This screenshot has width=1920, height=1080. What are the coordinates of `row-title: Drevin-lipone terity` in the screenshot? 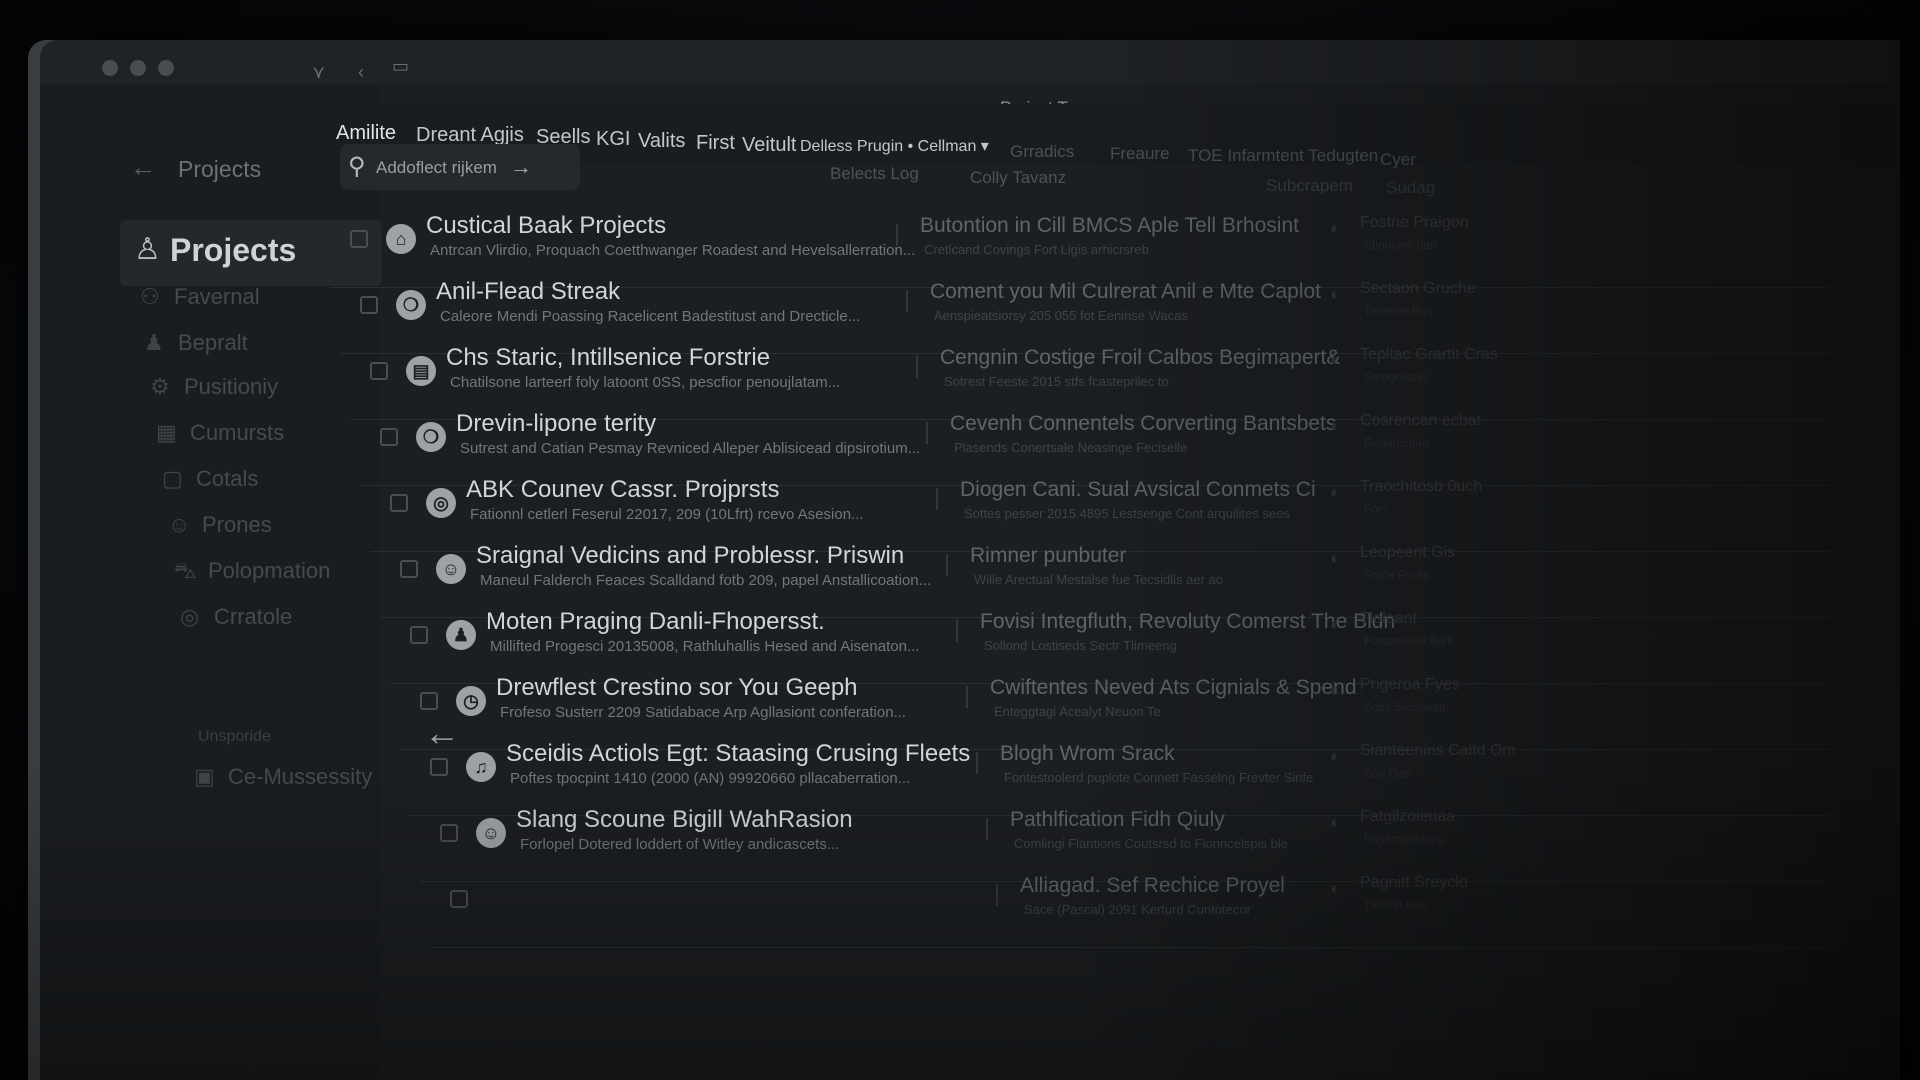 It's located at (556, 424).